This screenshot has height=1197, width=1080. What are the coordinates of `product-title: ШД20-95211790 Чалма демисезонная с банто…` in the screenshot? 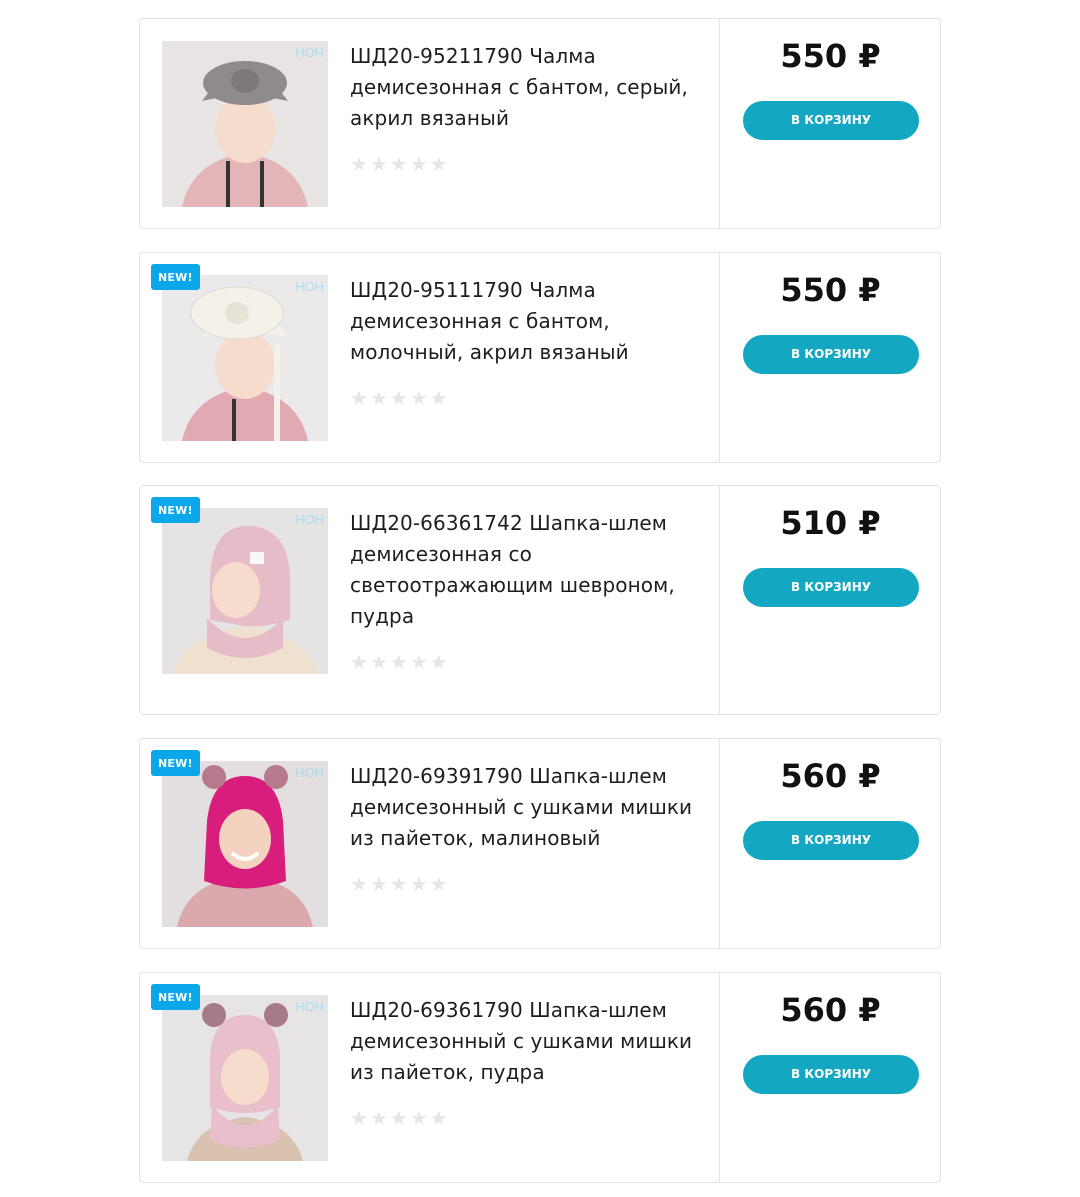 It's located at (525, 87).